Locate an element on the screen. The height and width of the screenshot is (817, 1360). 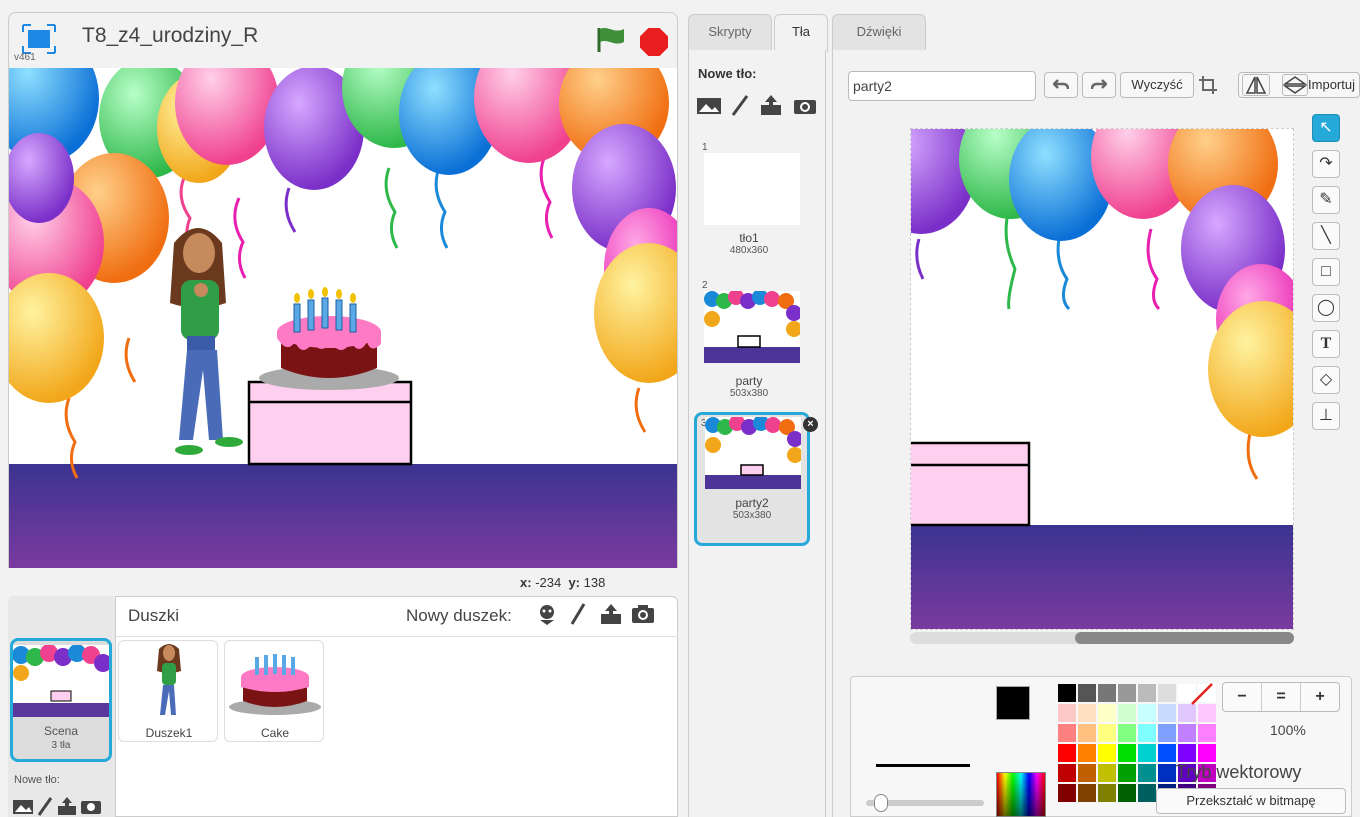
reshape-tool-icon: ↷ is located at coordinates (1326, 164).